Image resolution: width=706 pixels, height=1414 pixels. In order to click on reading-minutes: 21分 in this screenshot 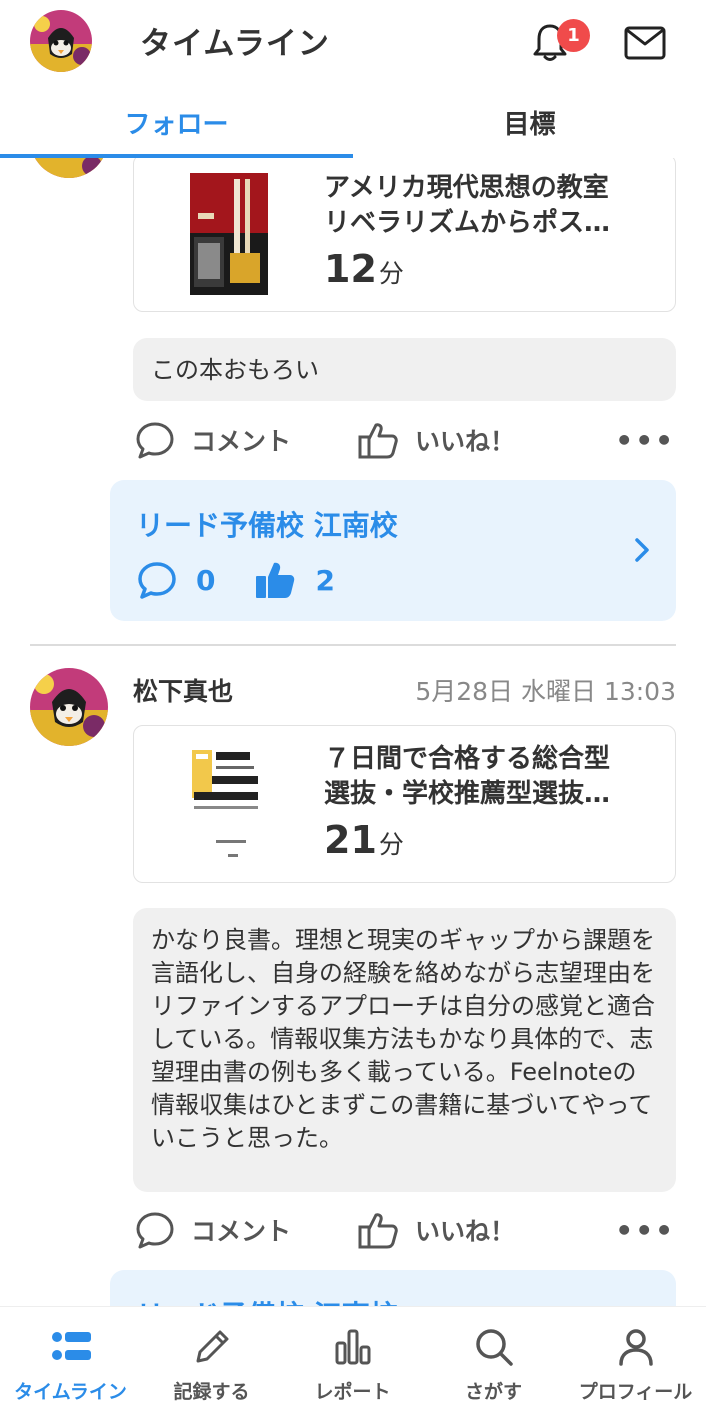, I will do `click(364, 840)`.